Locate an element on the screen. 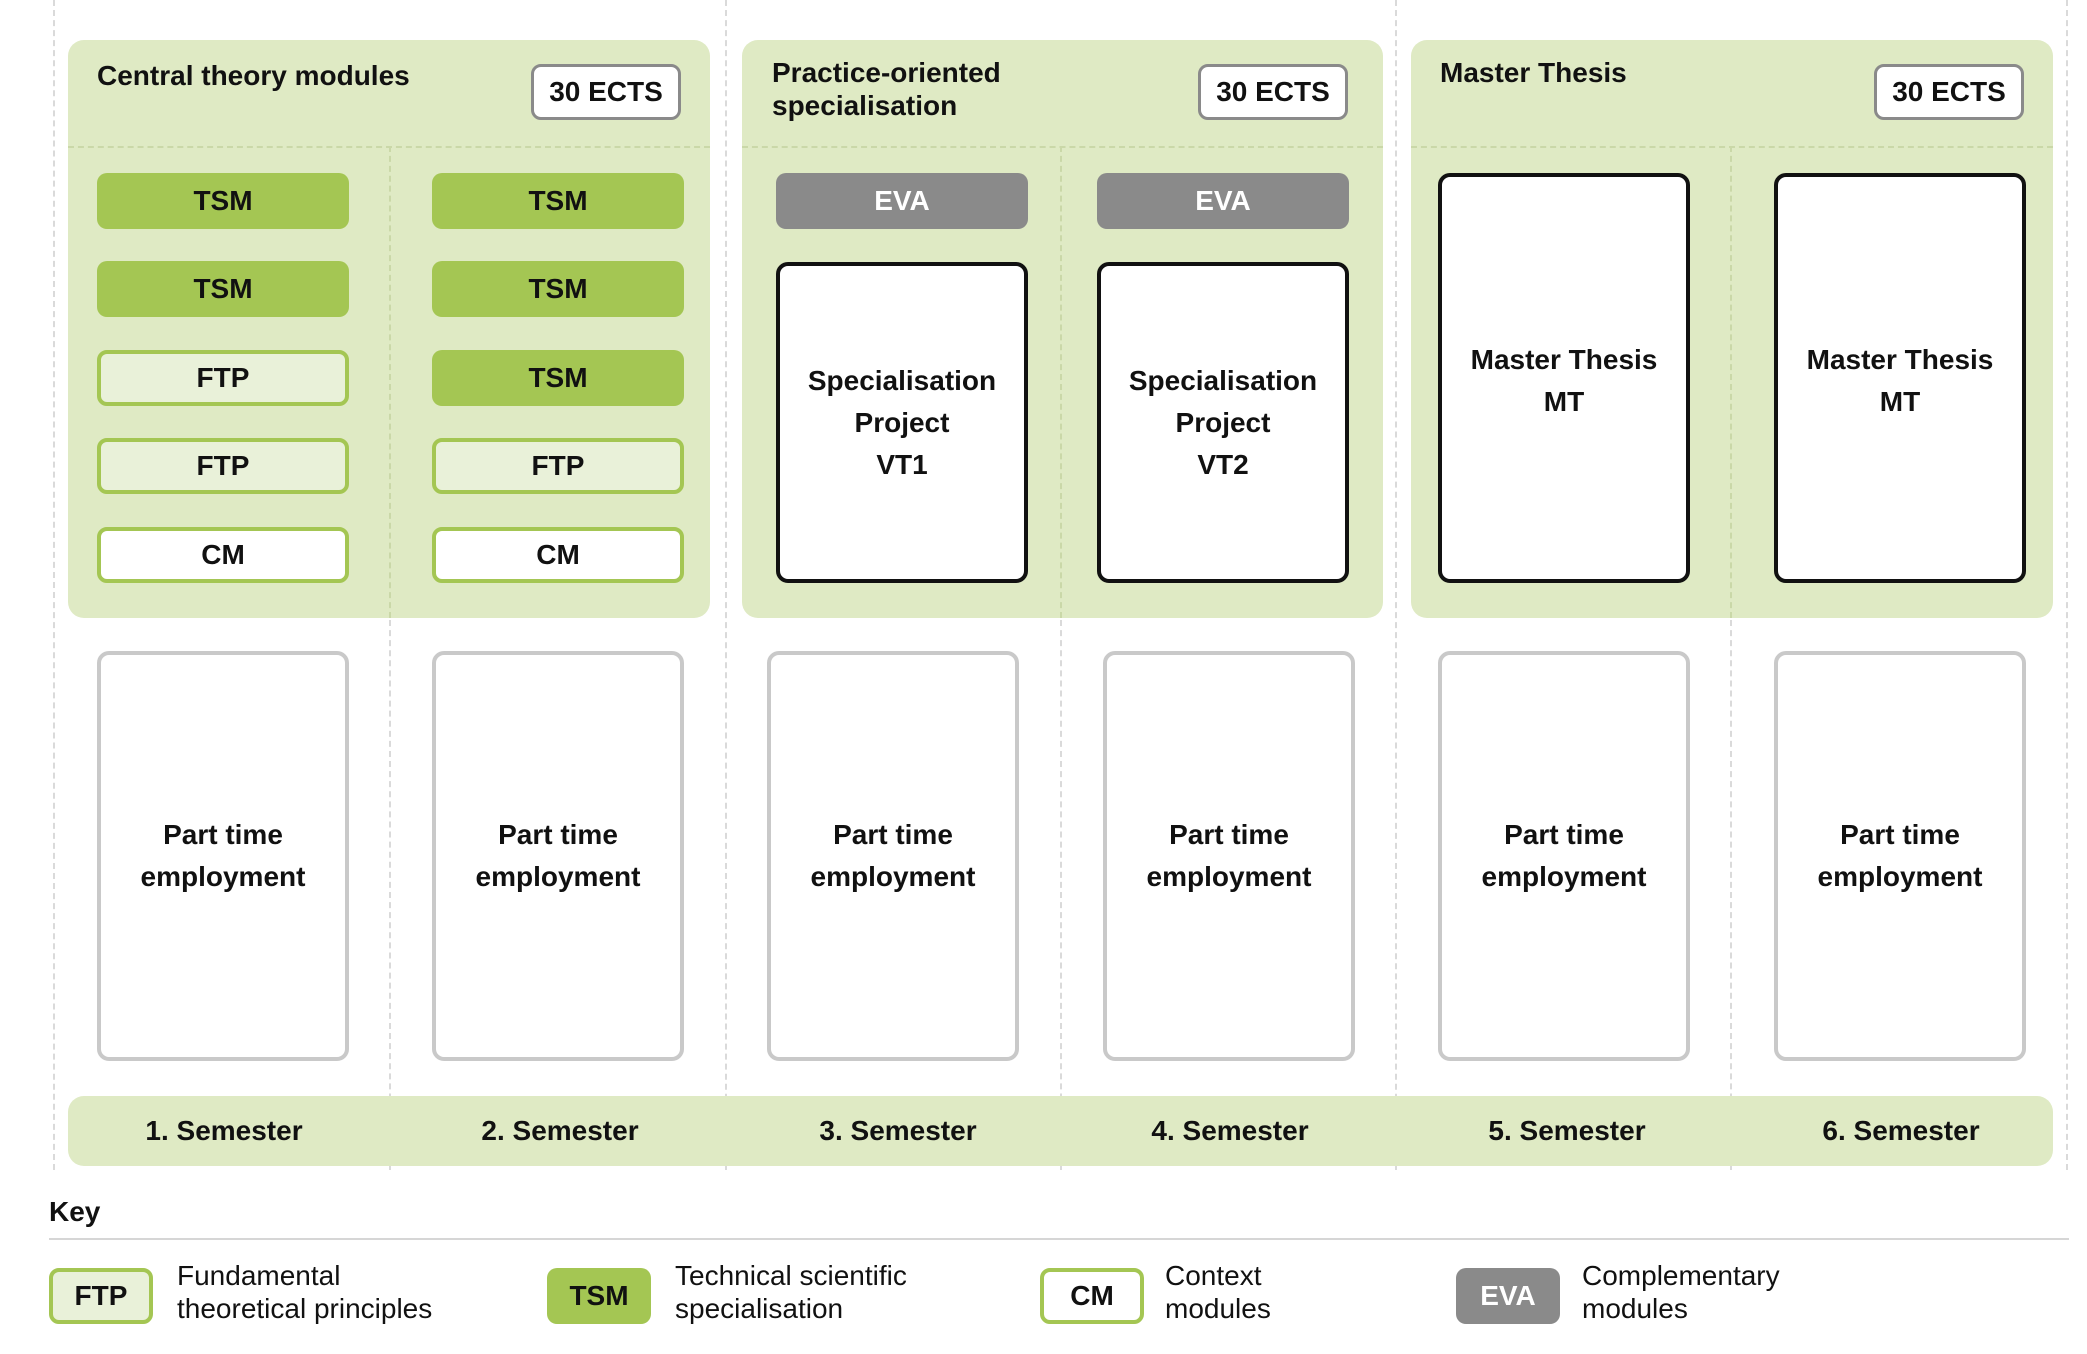 The width and height of the screenshot is (2087, 1354). project-line: VT2 is located at coordinates (1223, 464).